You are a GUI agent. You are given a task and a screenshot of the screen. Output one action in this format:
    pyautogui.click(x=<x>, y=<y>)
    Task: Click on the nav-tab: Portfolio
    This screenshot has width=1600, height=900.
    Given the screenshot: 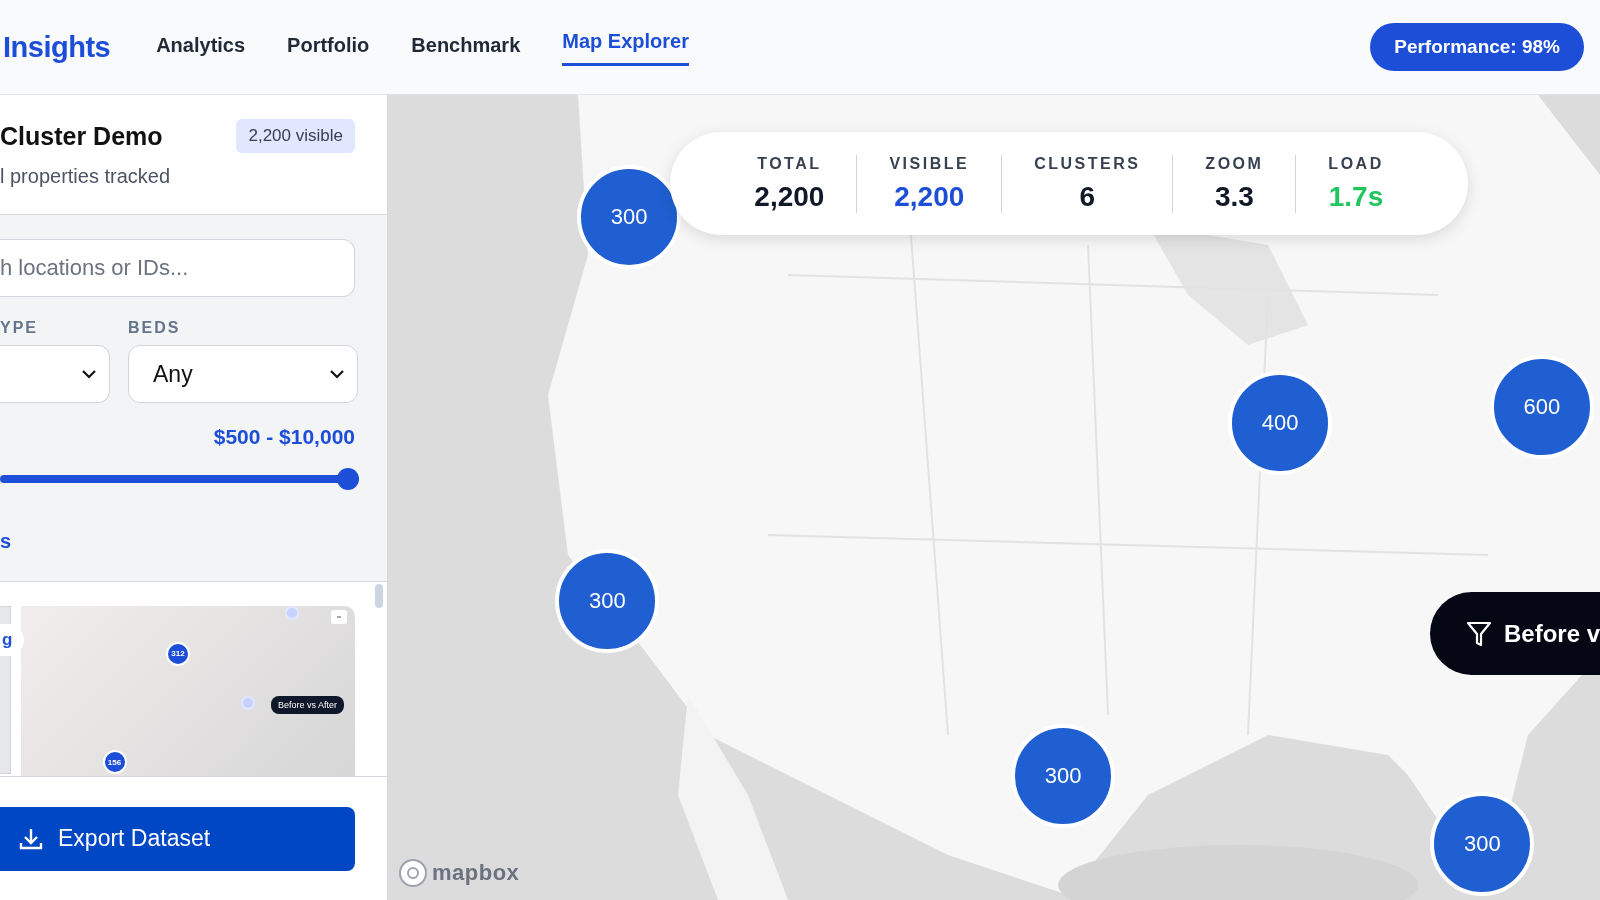 What is the action you would take?
    pyautogui.click(x=328, y=47)
    